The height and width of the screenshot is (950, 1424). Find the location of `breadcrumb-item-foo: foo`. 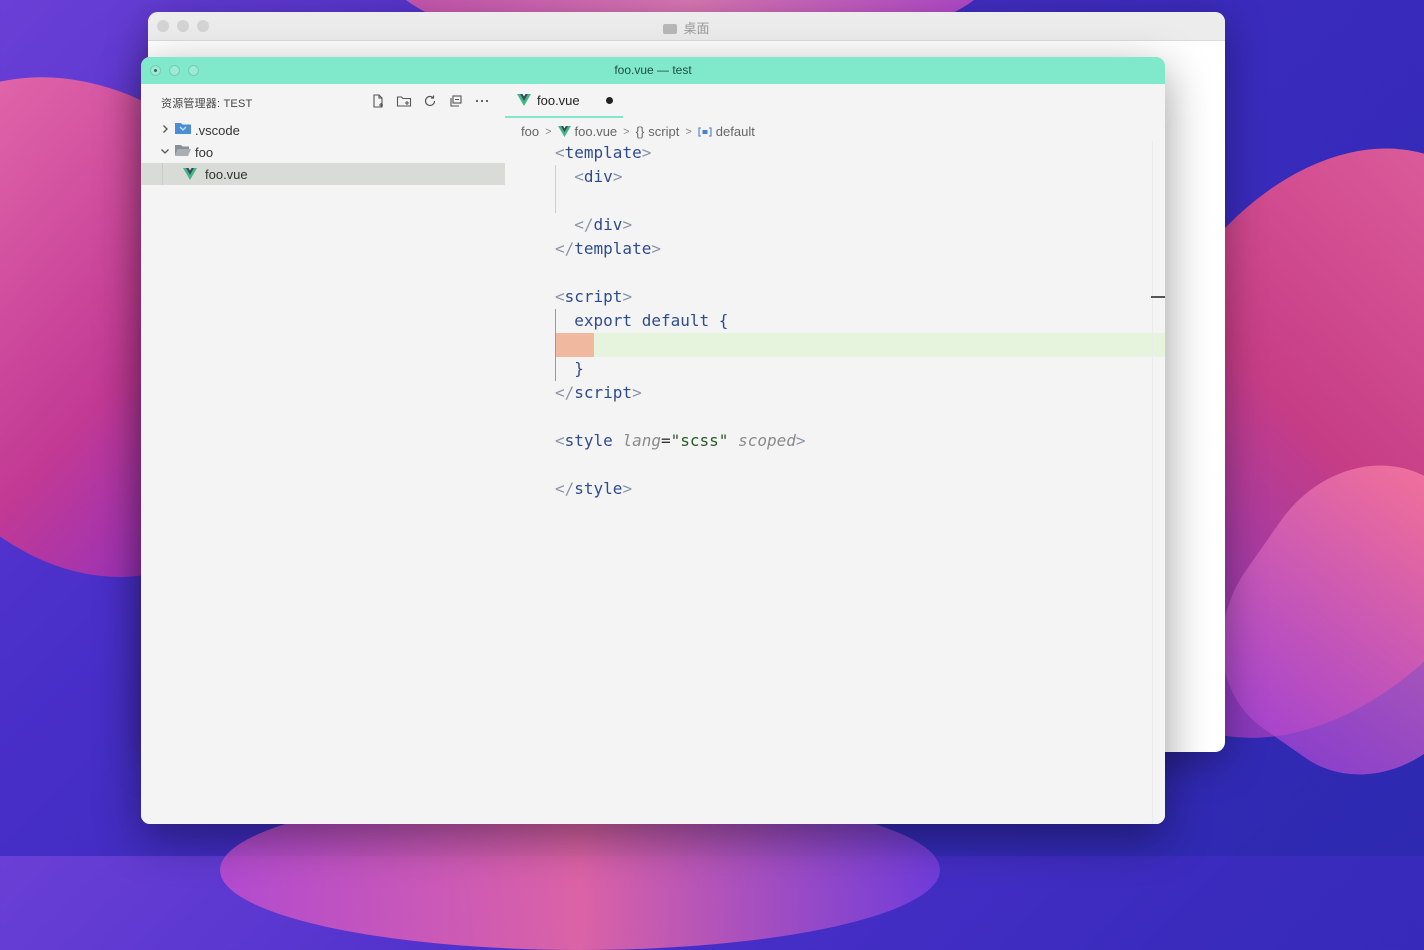

breadcrumb-item-foo: foo is located at coordinates (530, 131).